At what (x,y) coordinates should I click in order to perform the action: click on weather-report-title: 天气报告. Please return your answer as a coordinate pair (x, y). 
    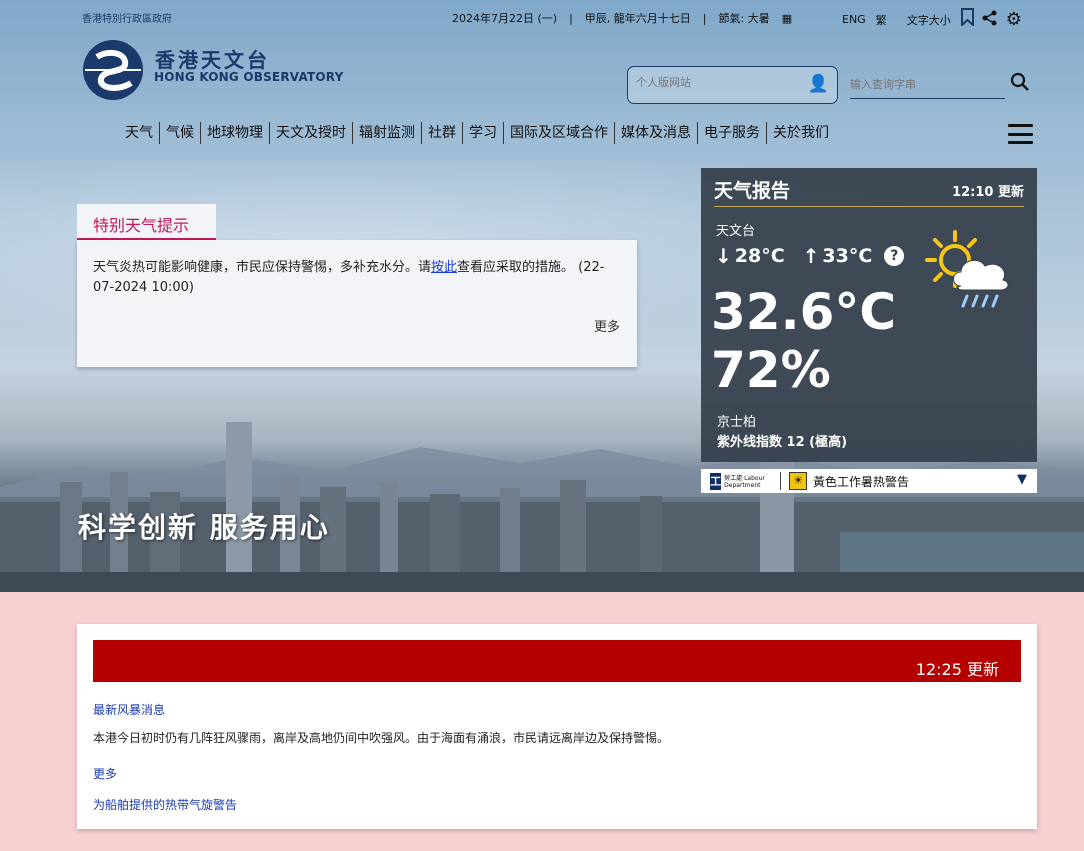
    Looking at the image, I should click on (752, 191).